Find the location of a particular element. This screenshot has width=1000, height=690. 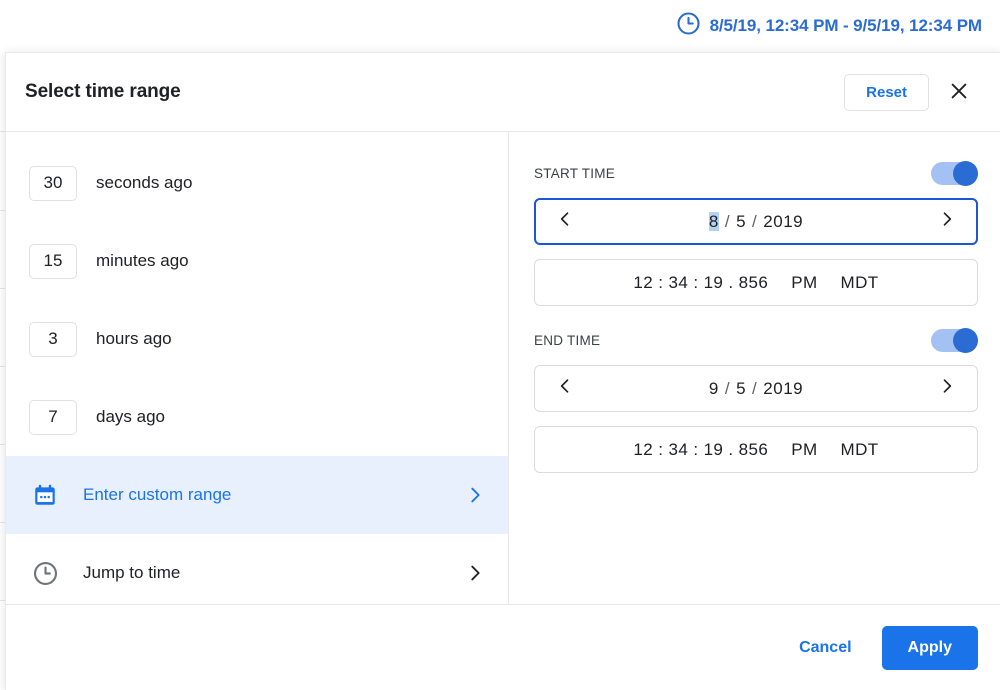

preset-value-box: 30 is located at coordinates (53, 183).